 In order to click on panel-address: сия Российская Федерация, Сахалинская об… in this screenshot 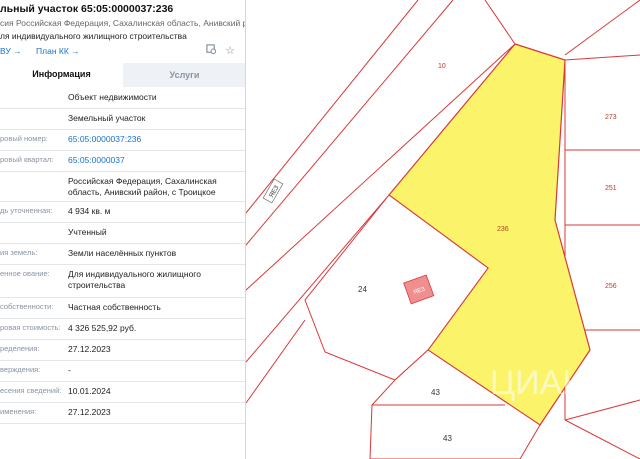, I will do `click(122, 23)`.